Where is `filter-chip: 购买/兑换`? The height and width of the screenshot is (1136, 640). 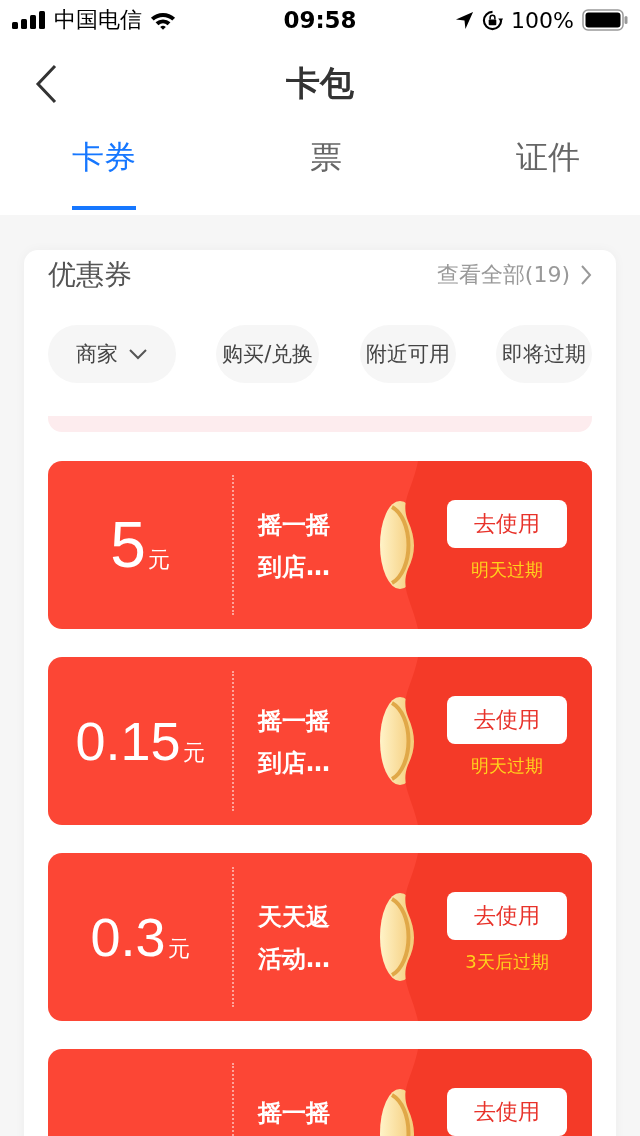 filter-chip: 购买/兑换 is located at coordinates (268, 354).